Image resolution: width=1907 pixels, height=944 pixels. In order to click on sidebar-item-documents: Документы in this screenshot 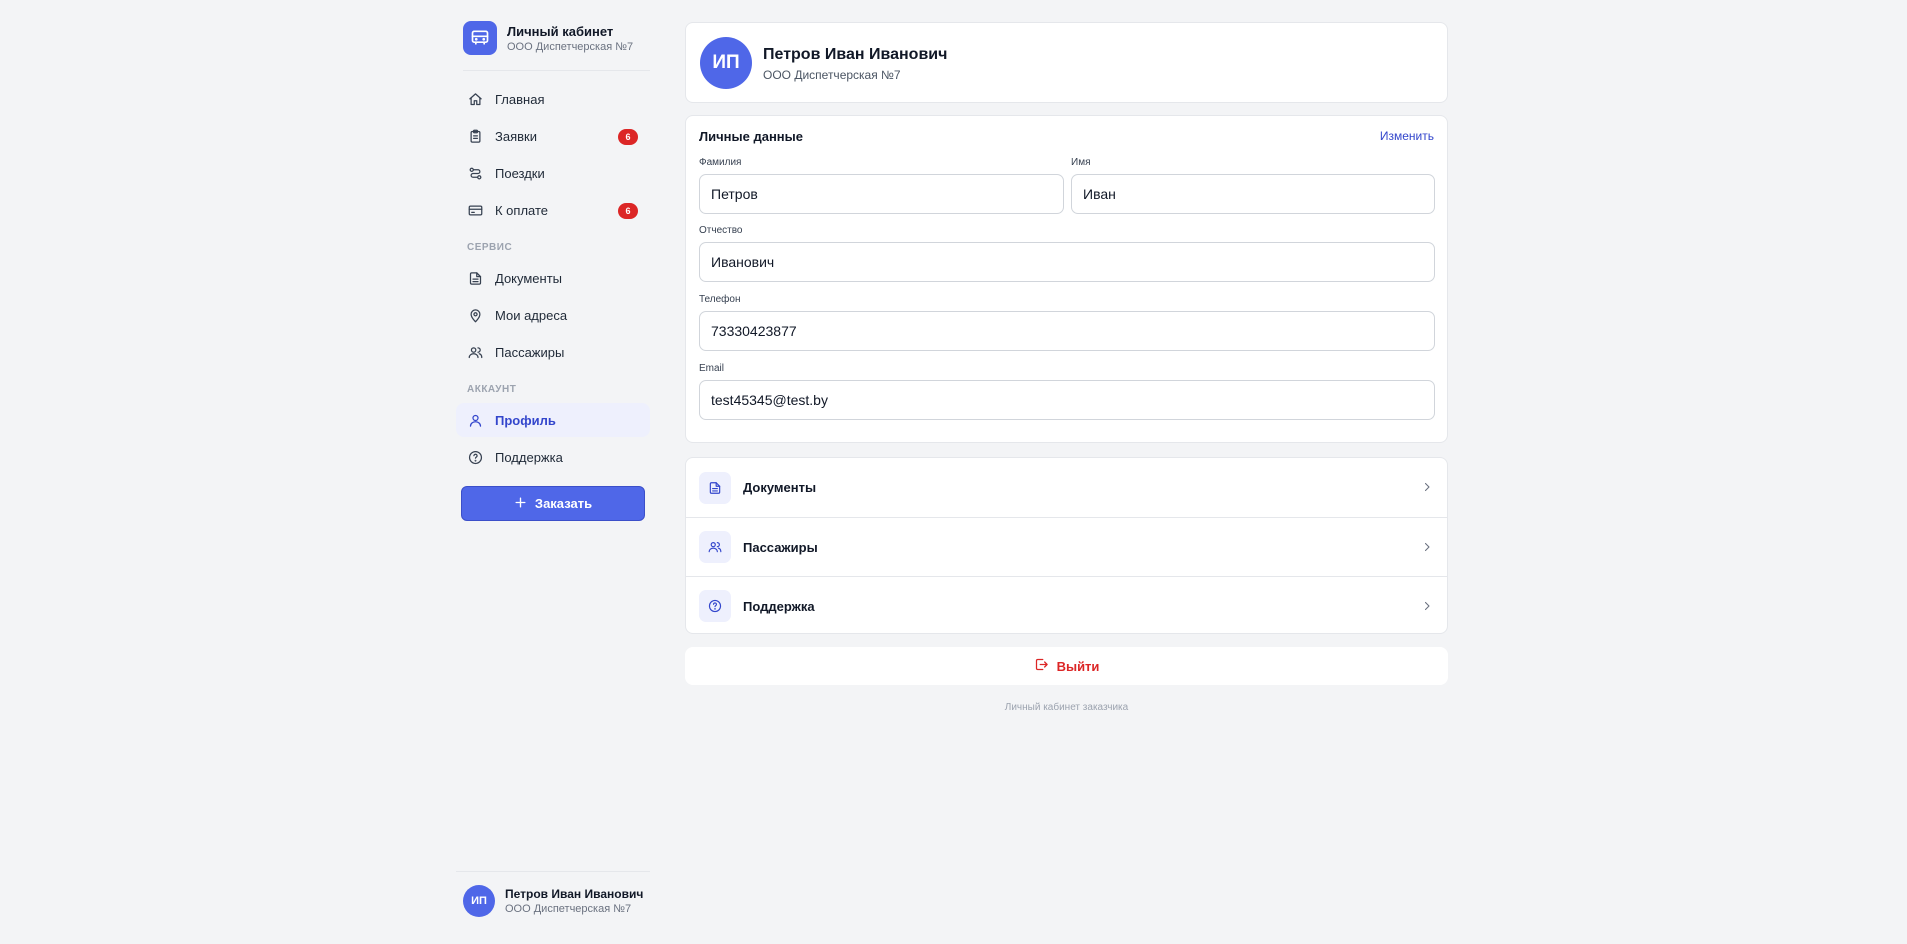, I will do `click(553, 278)`.